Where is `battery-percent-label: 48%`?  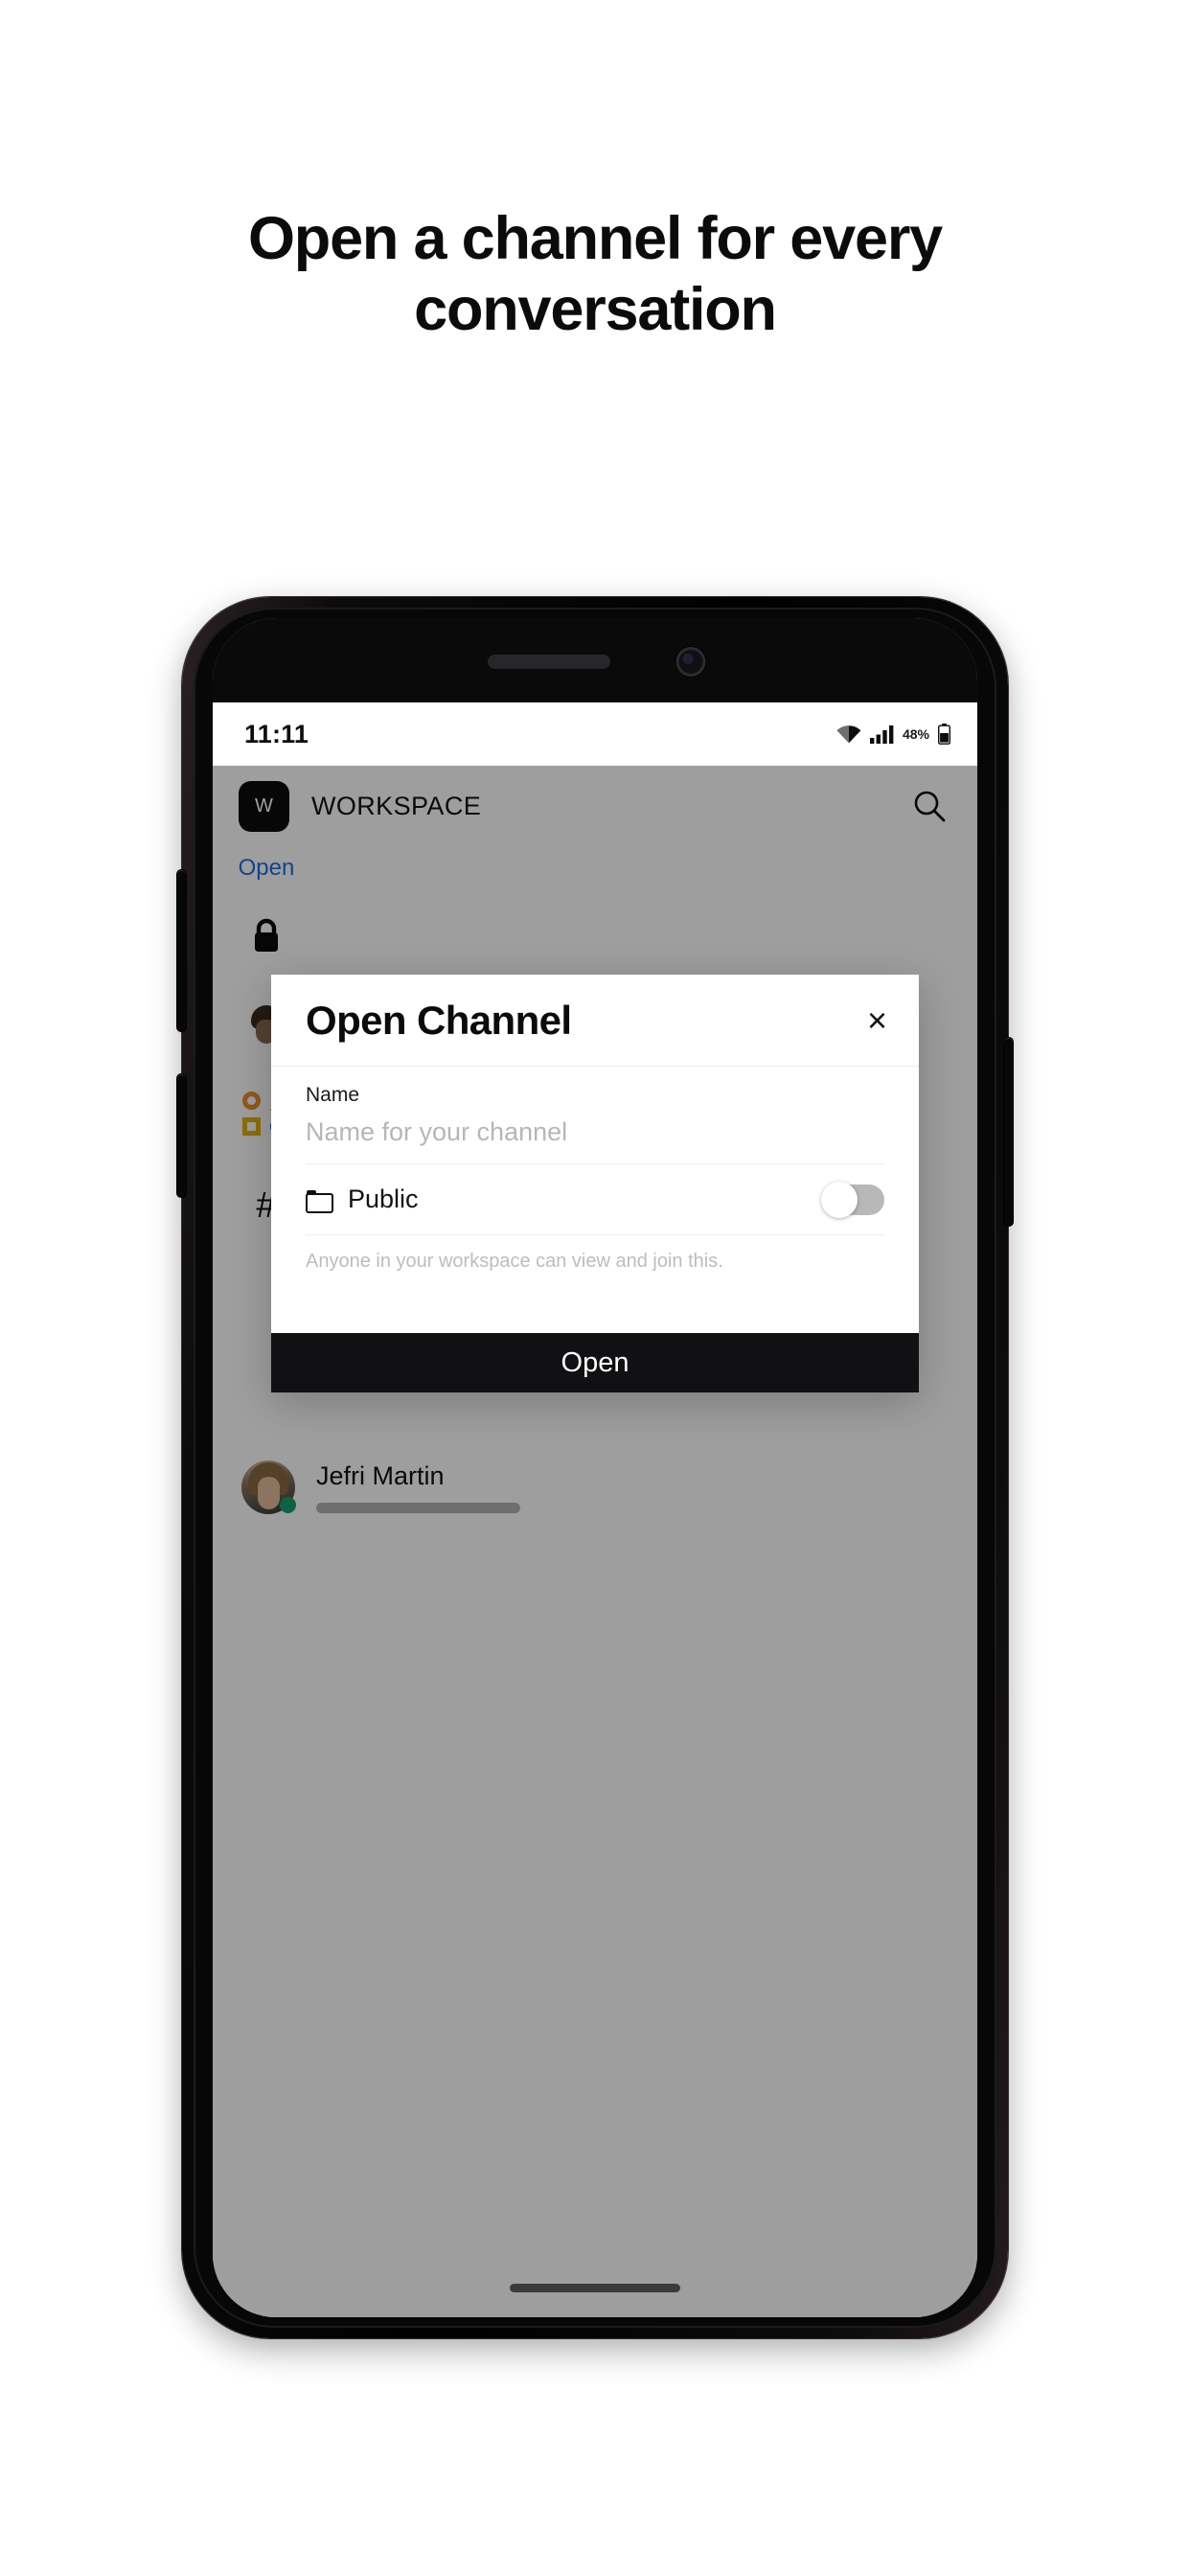 battery-percent-label: 48% is located at coordinates (916, 734).